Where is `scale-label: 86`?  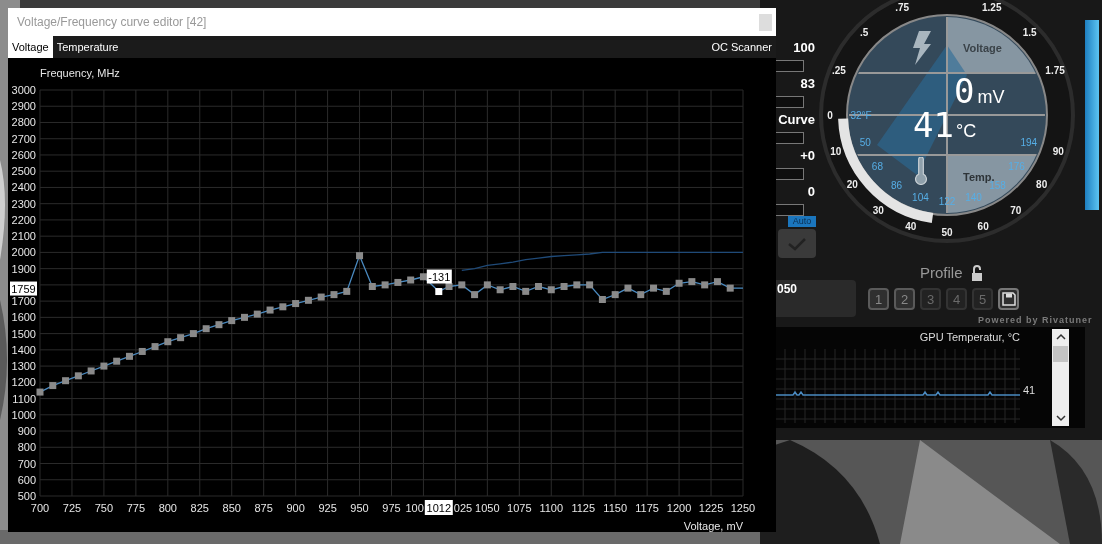
scale-label: 86 is located at coordinates (896, 185).